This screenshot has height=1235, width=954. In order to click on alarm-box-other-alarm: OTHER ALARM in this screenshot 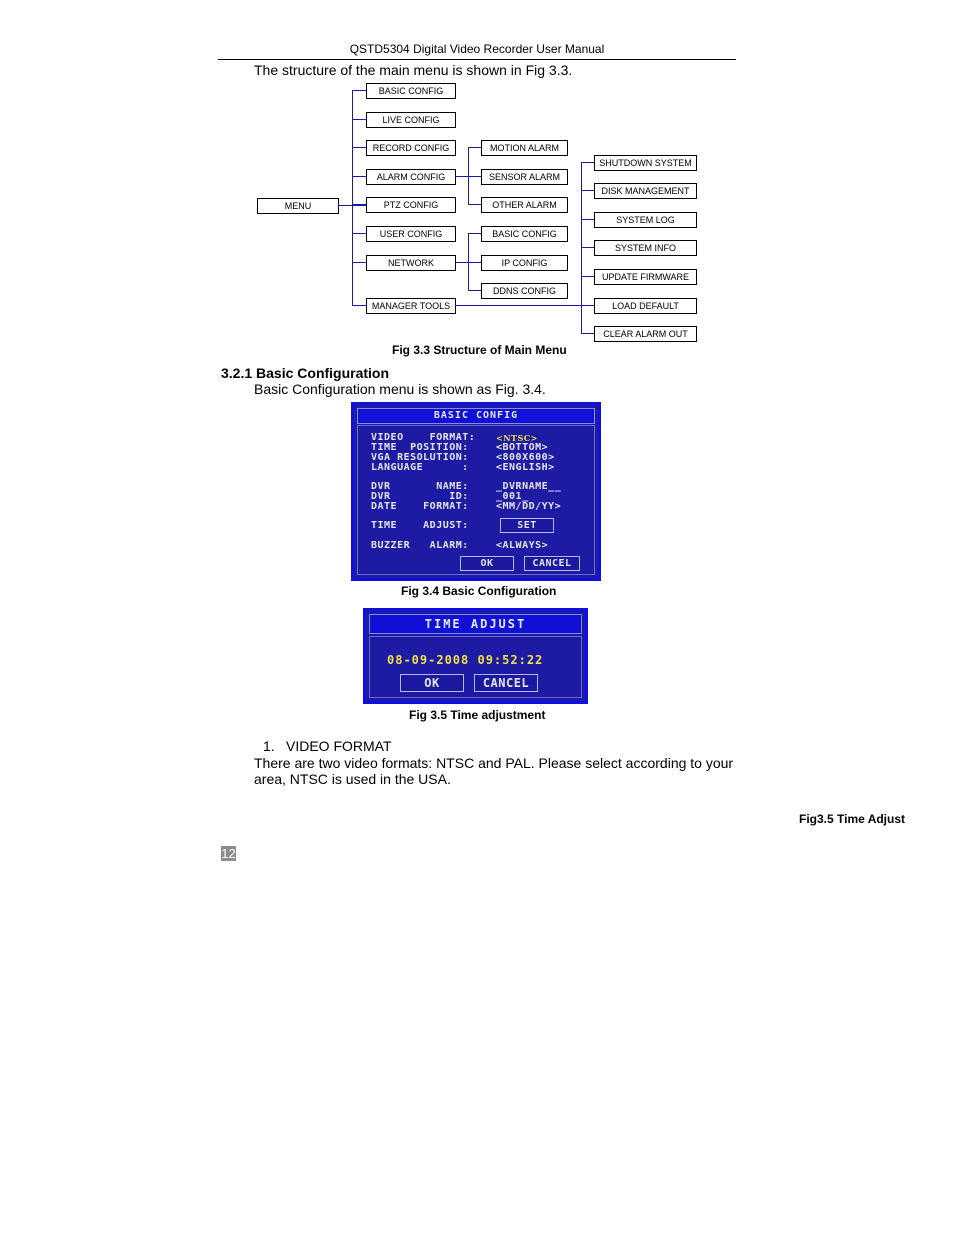, I will do `click(524, 205)`.